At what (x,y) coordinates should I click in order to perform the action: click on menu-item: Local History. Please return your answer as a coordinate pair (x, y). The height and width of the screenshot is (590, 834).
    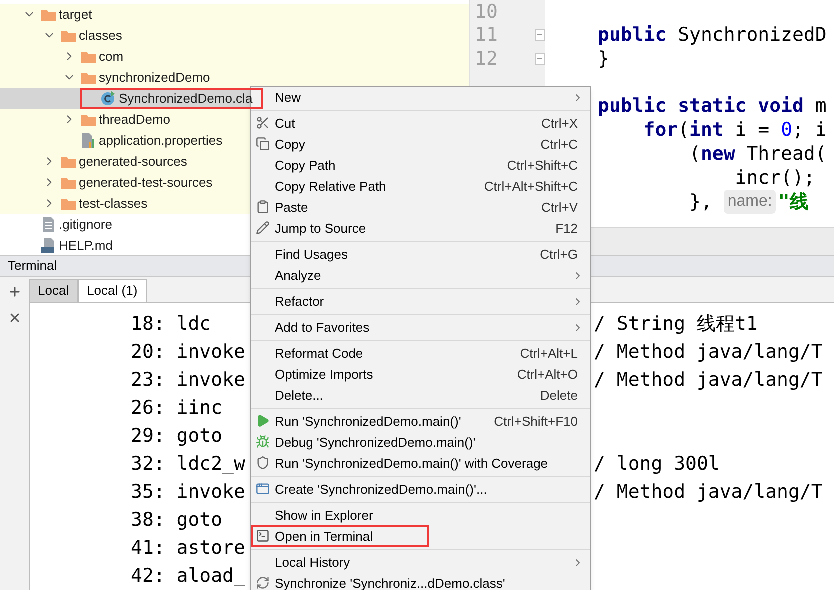
    Looking at the image, I should click on (420, 562).